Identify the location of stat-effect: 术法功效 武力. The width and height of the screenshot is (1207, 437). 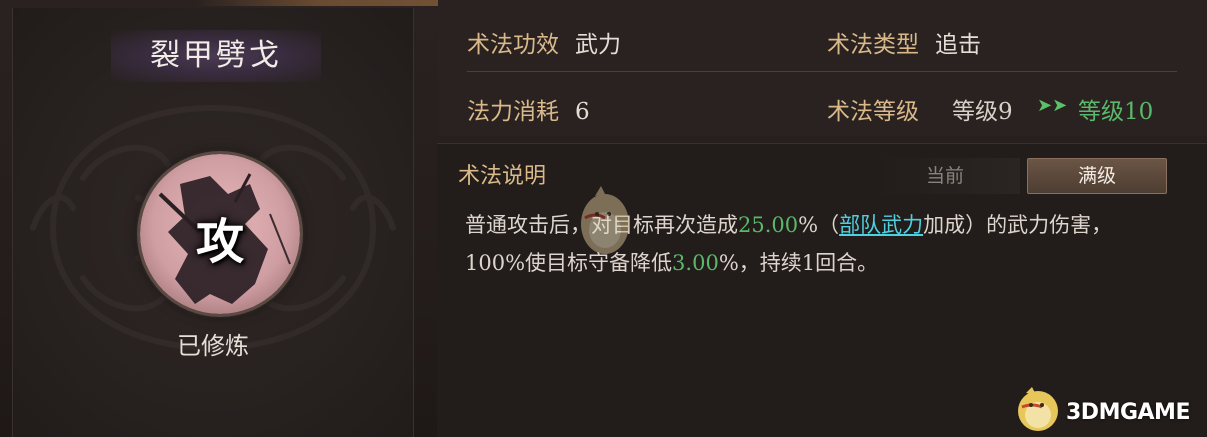
(544, 42).